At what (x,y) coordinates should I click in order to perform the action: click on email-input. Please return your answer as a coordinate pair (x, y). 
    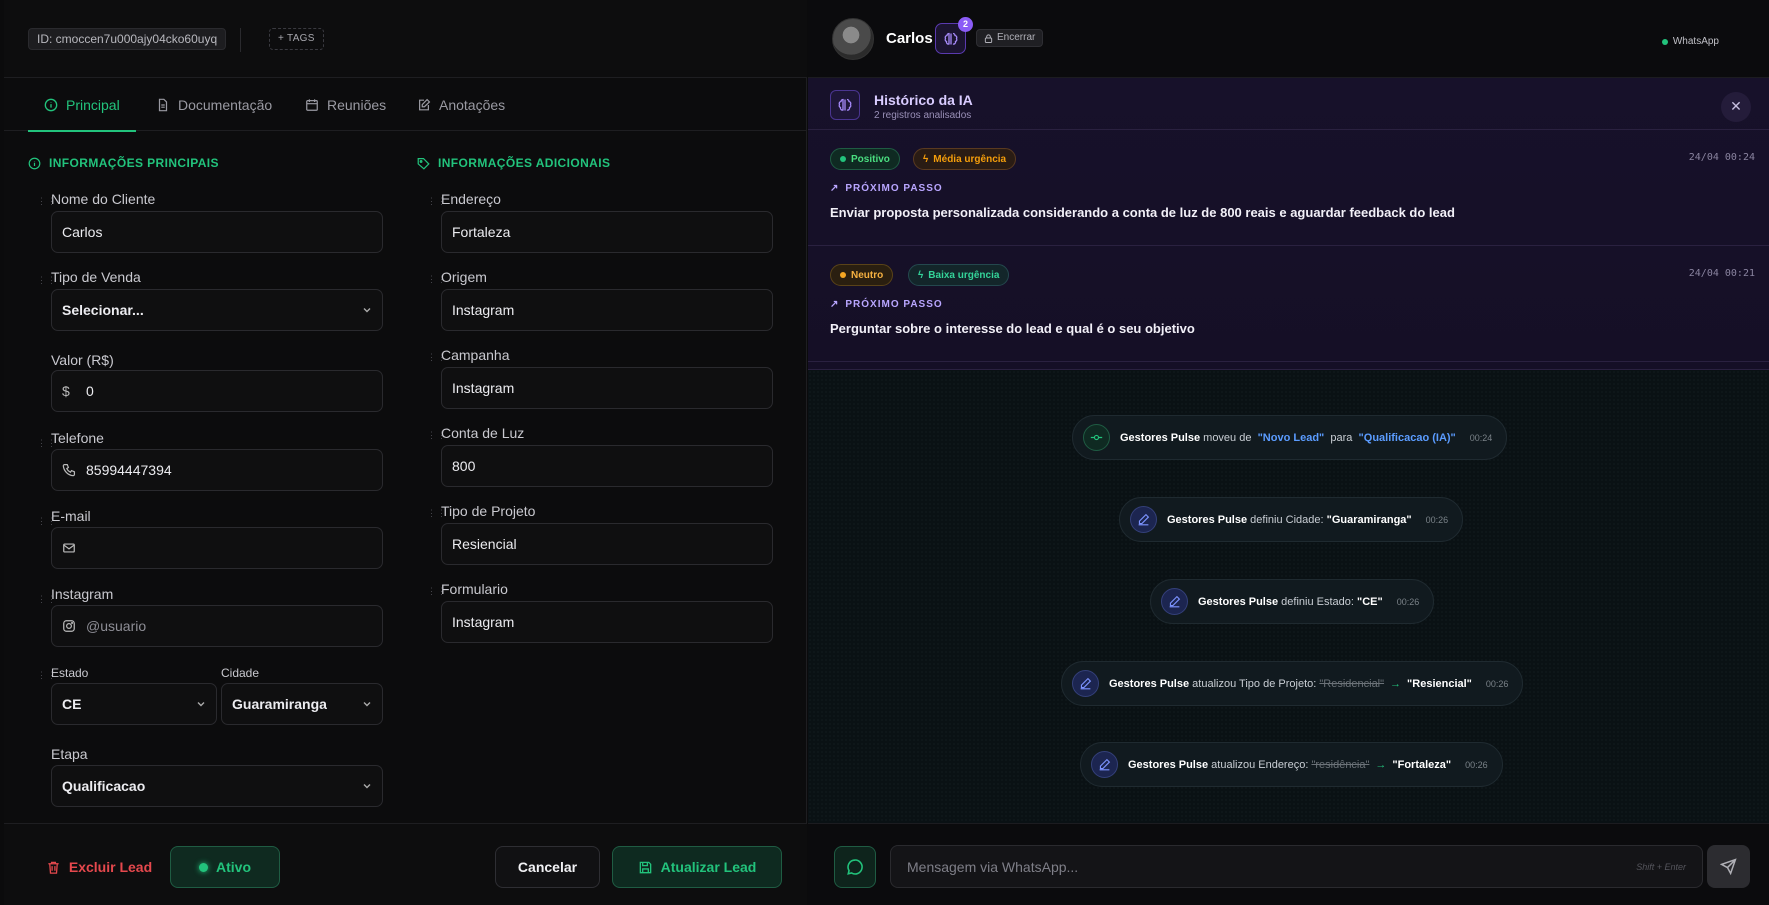
    Looking at the image, I should click on (217, 548).